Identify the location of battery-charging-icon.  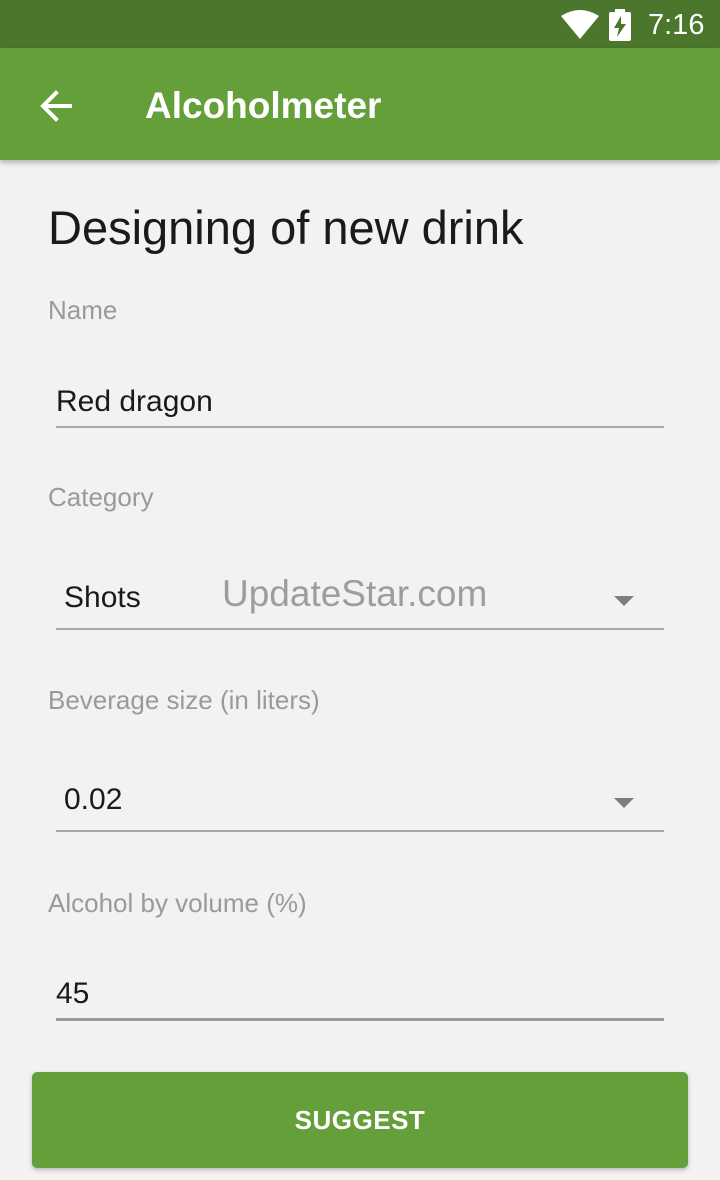
(620, 25).